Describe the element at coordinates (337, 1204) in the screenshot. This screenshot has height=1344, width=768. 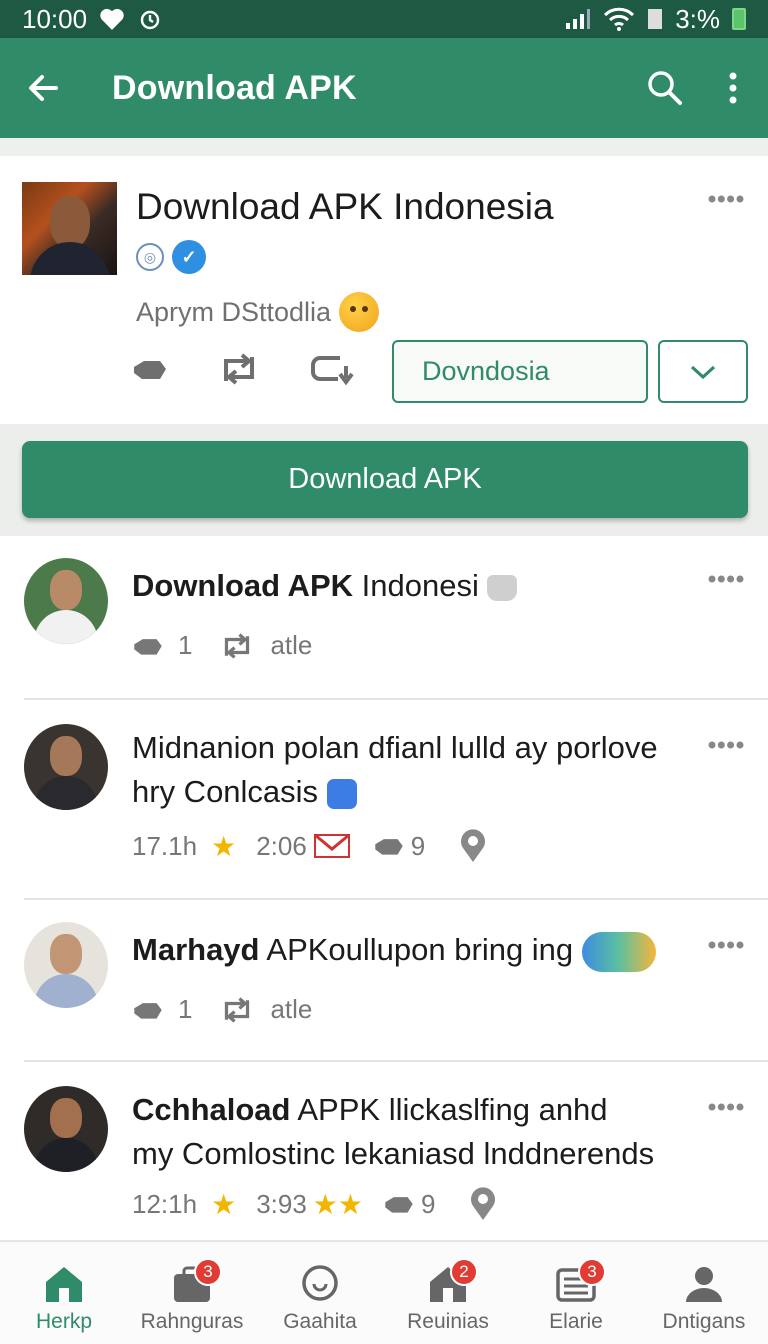
I see `stars-icon: ★★` at that location.